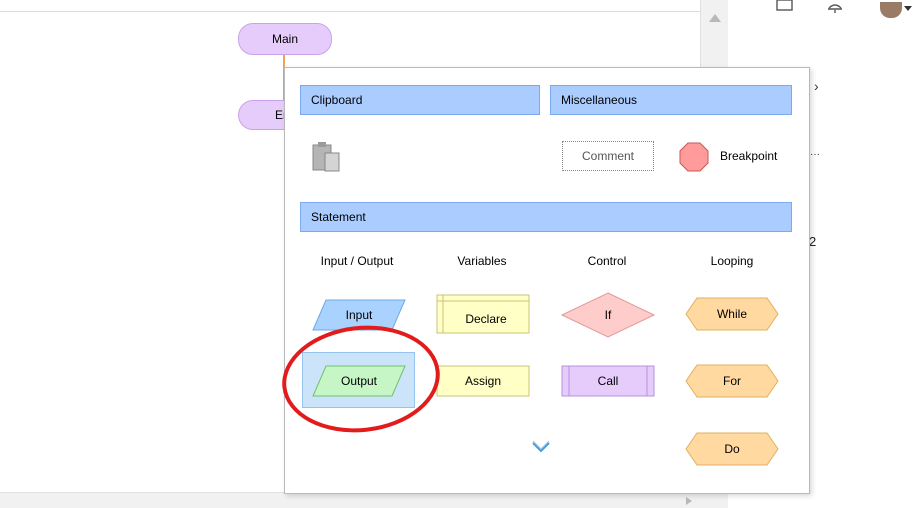 The width and height of the screenshot is (916, 508). I want to click on bell-icon, so click(835, 7).